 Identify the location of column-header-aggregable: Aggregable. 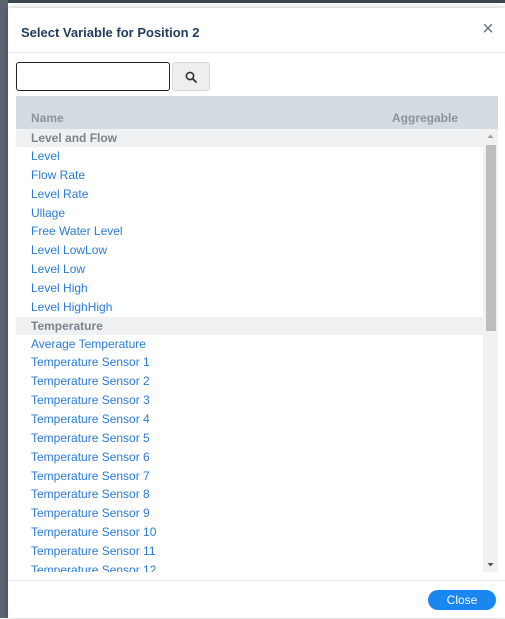
(425, 118).